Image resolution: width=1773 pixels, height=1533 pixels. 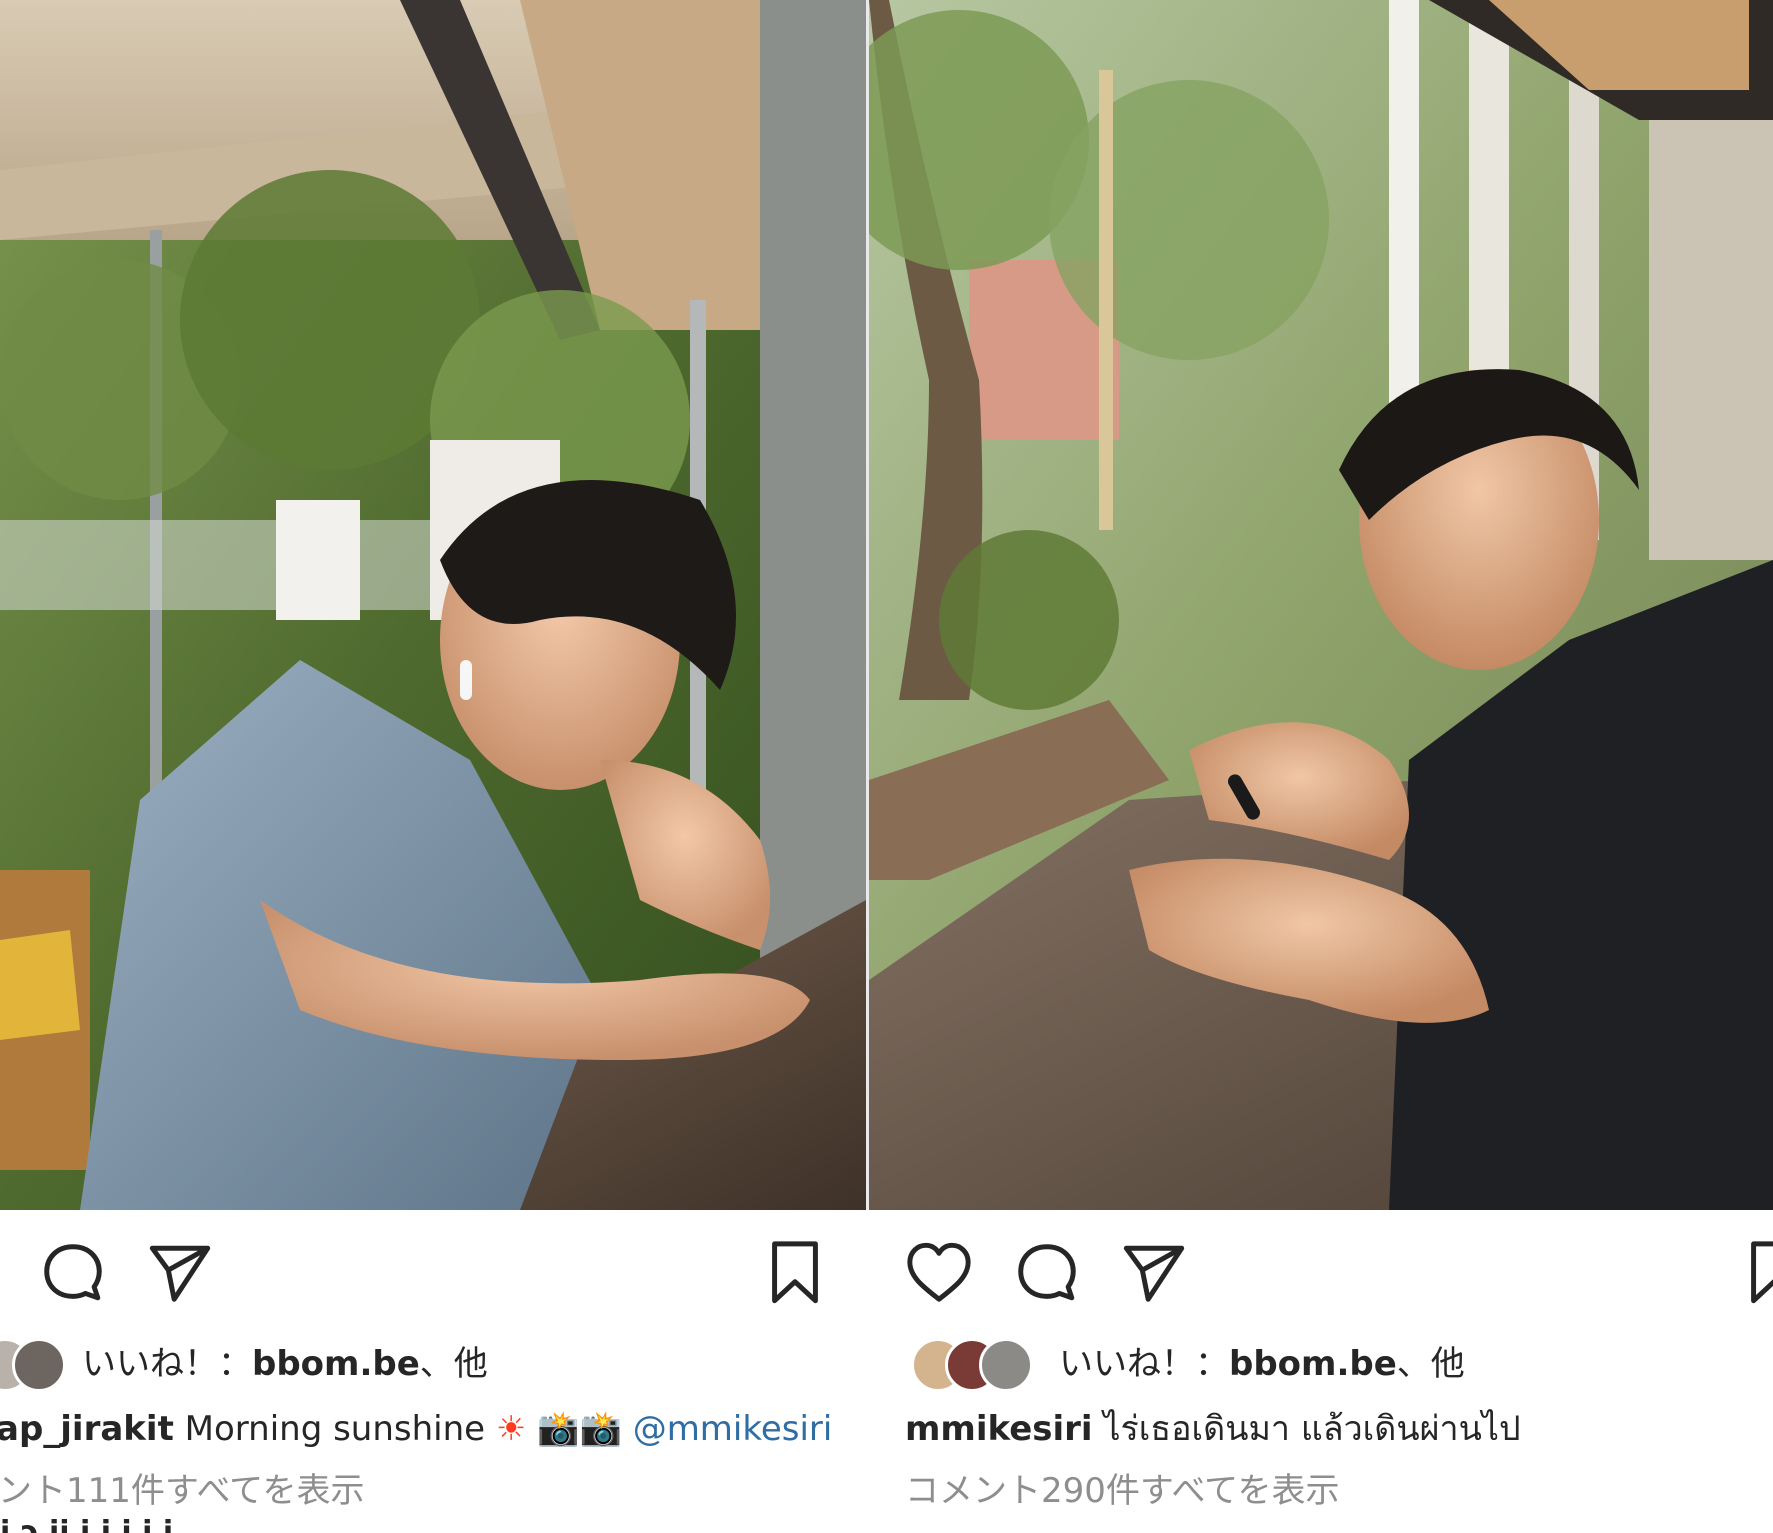 I want to click on caption-mention-link: @mmikesiri, so click(x=733, y=1429).